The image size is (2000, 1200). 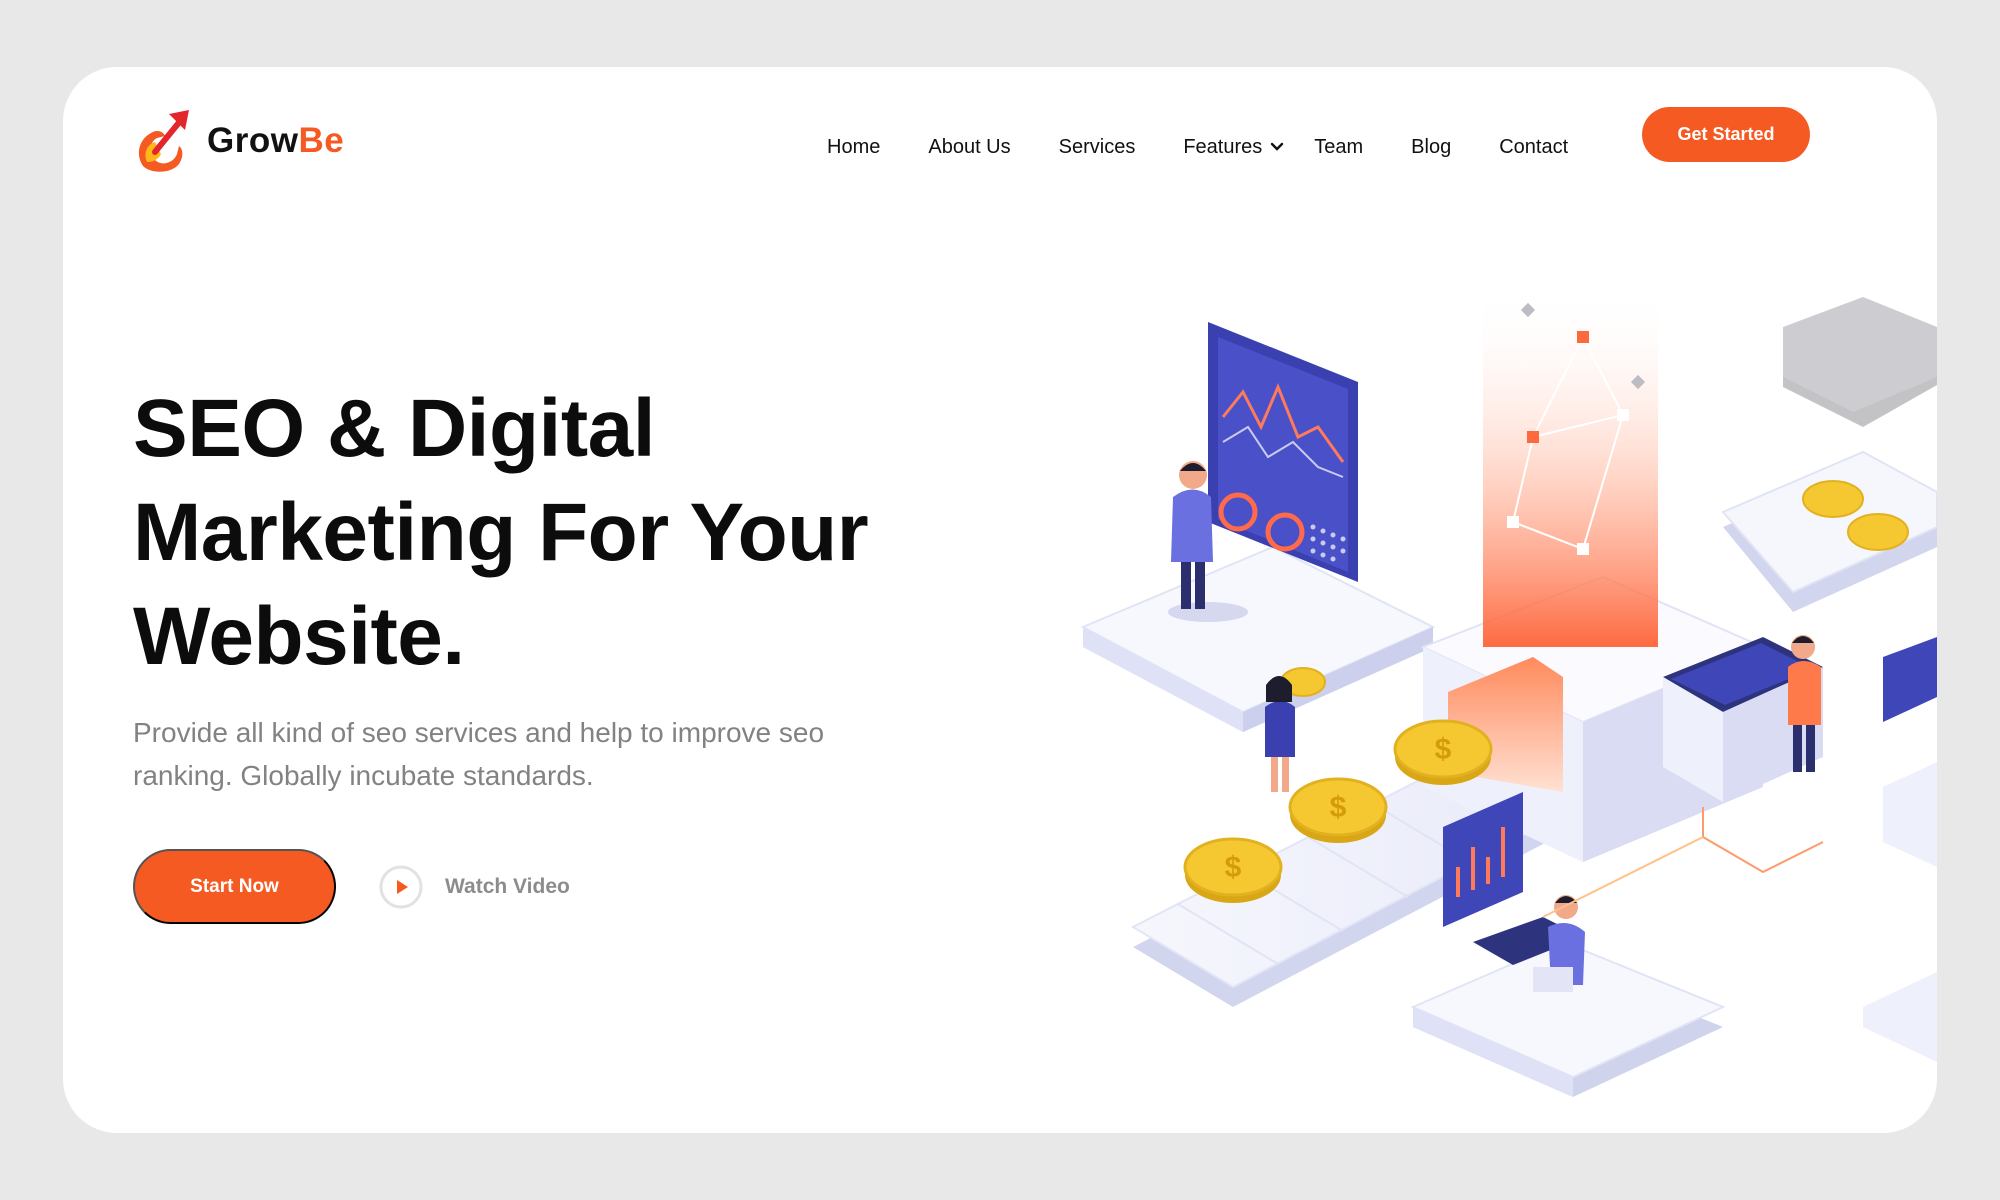 I want to click on side-conveyor, so click(x=1829, y=531).